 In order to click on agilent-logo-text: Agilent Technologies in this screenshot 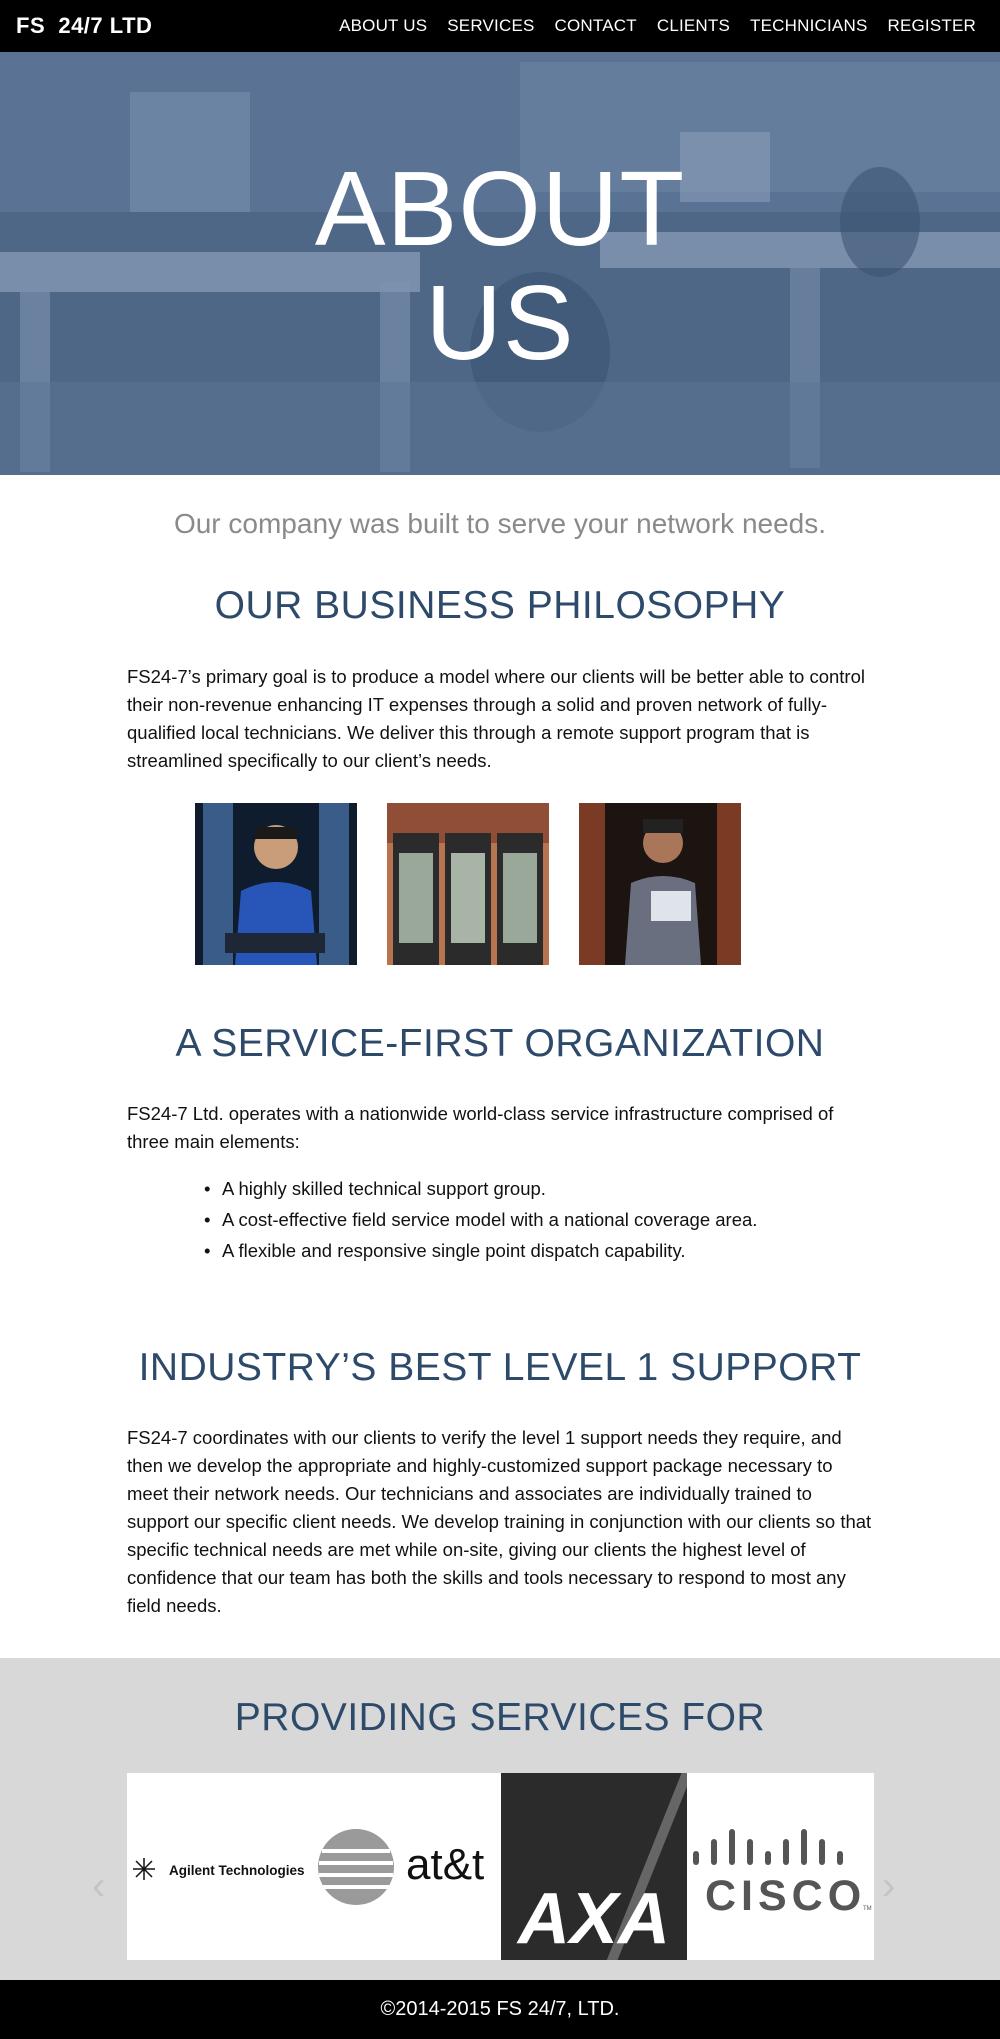, I will do `click(237, 1870)`.